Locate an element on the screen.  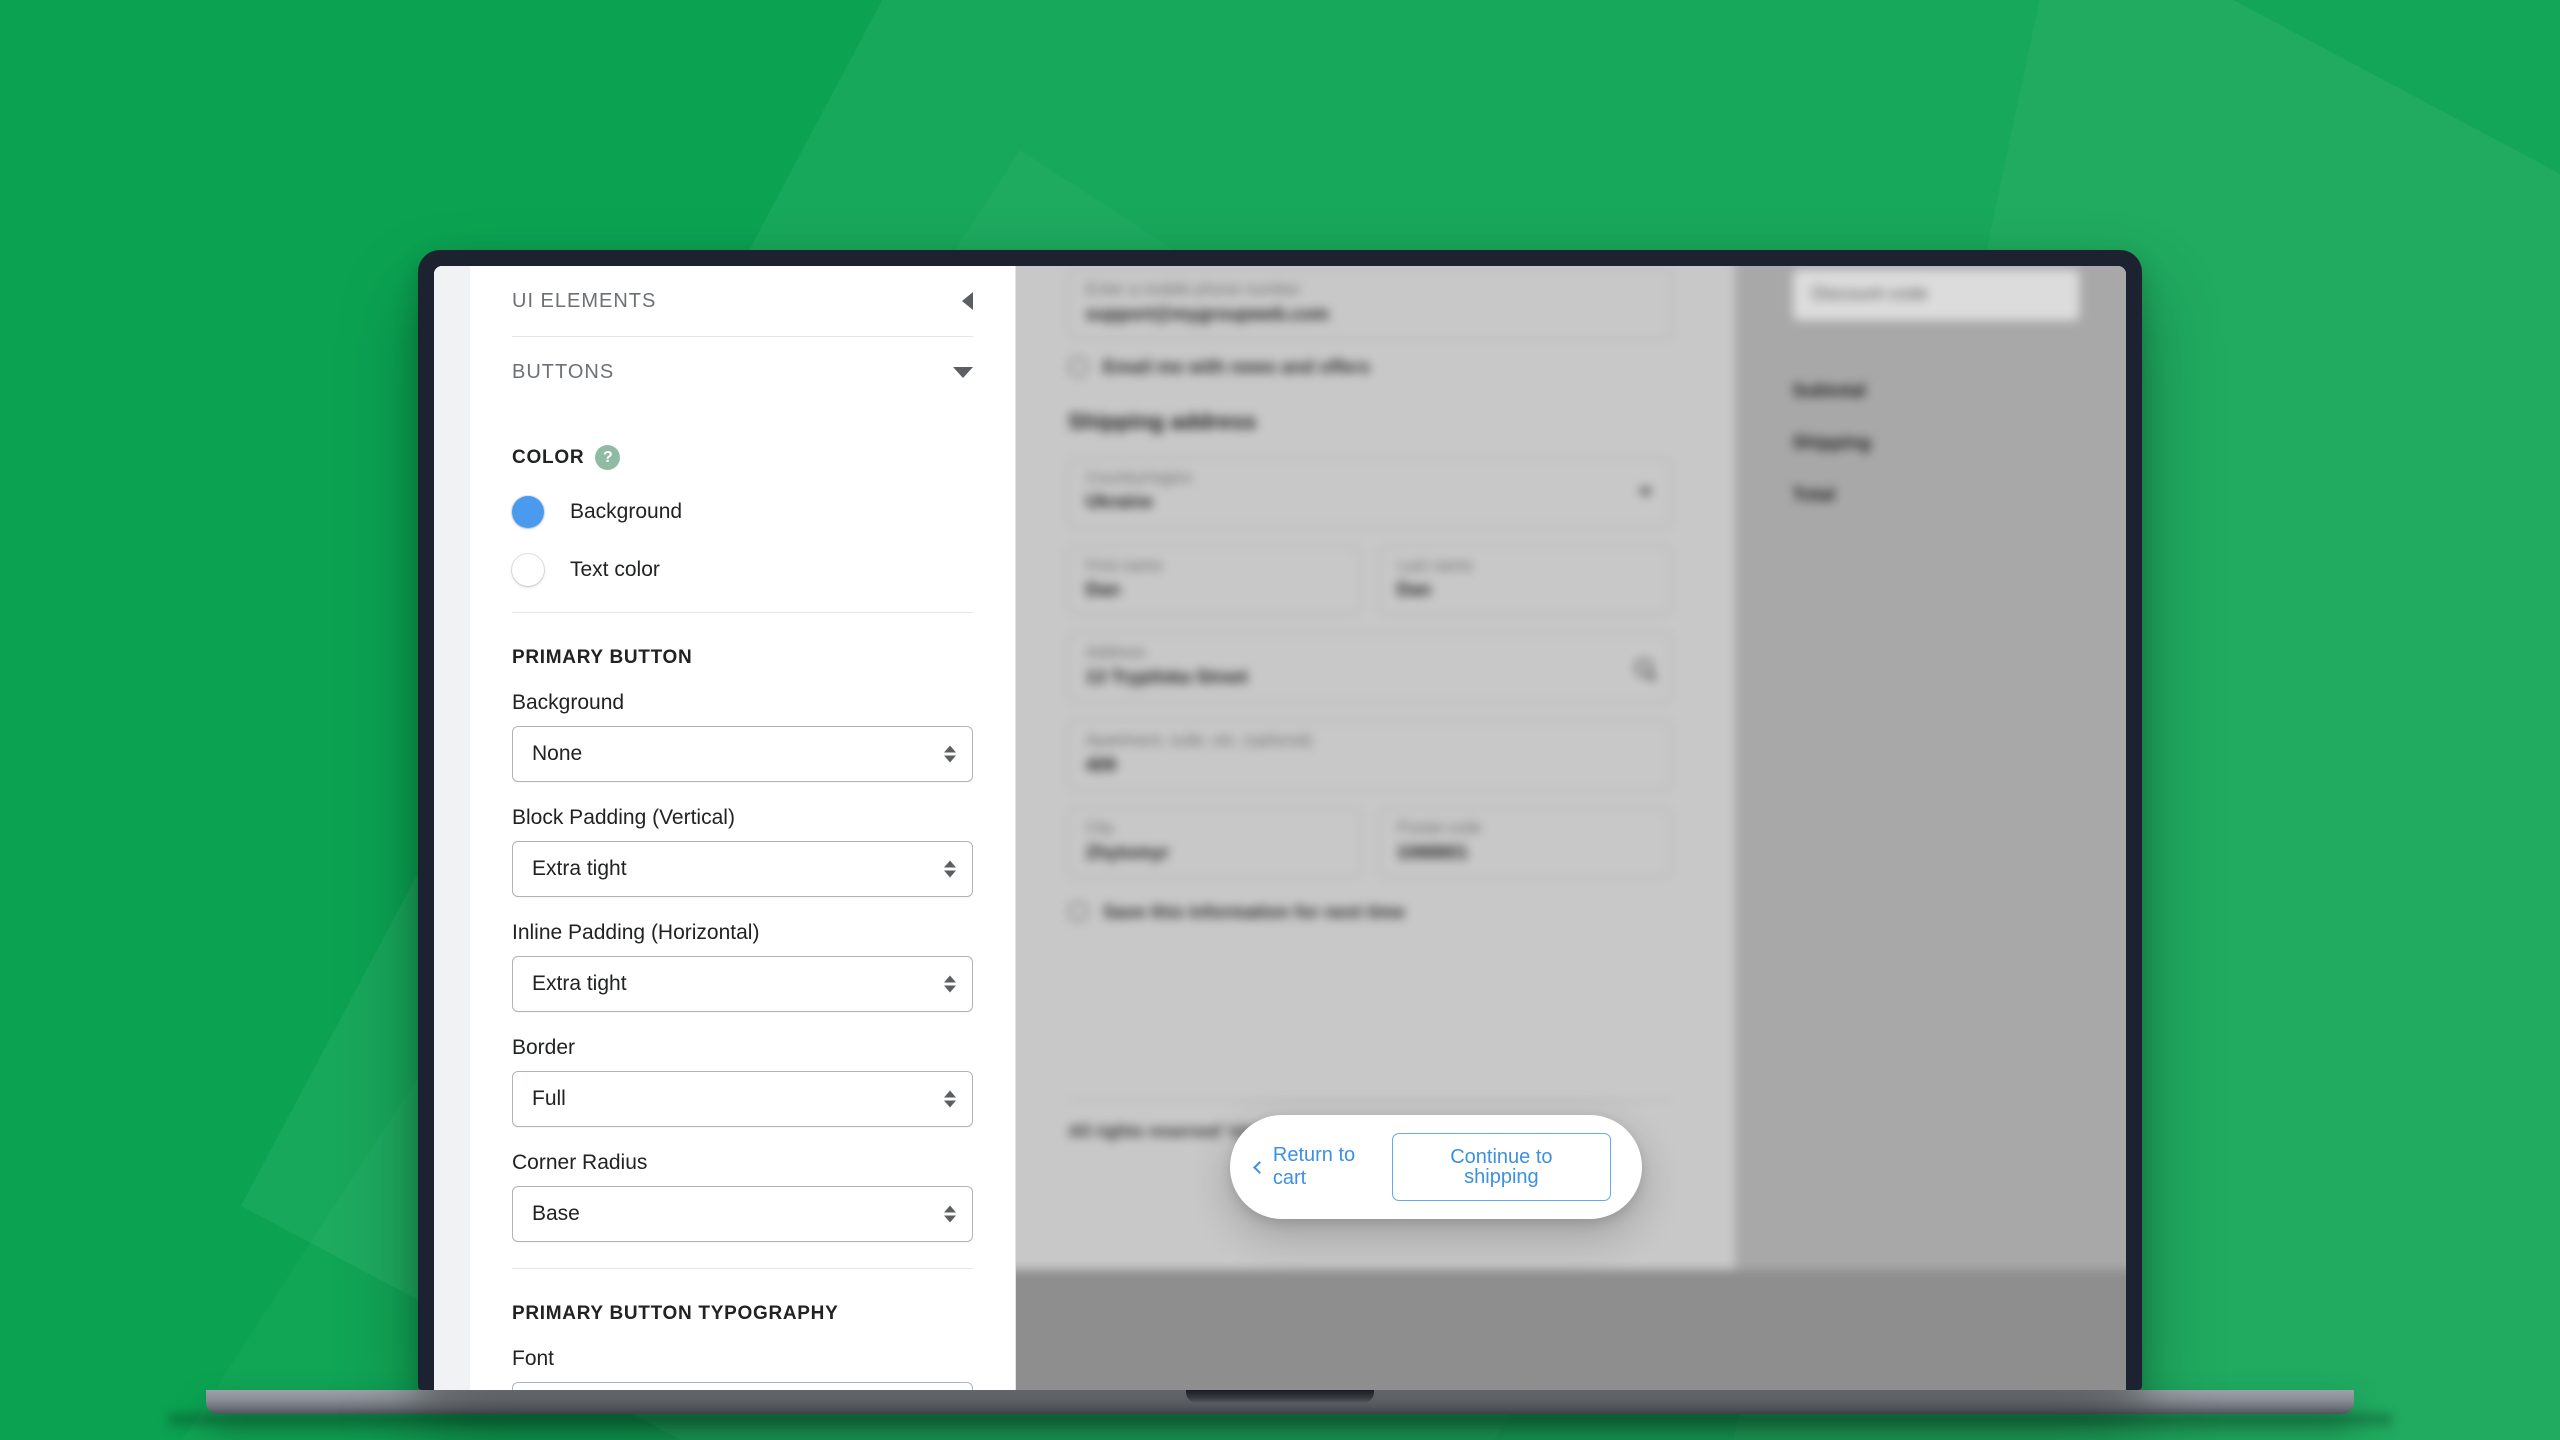
field-corner-radius: Corner Radius Base is located at coordinates (742, 1196).